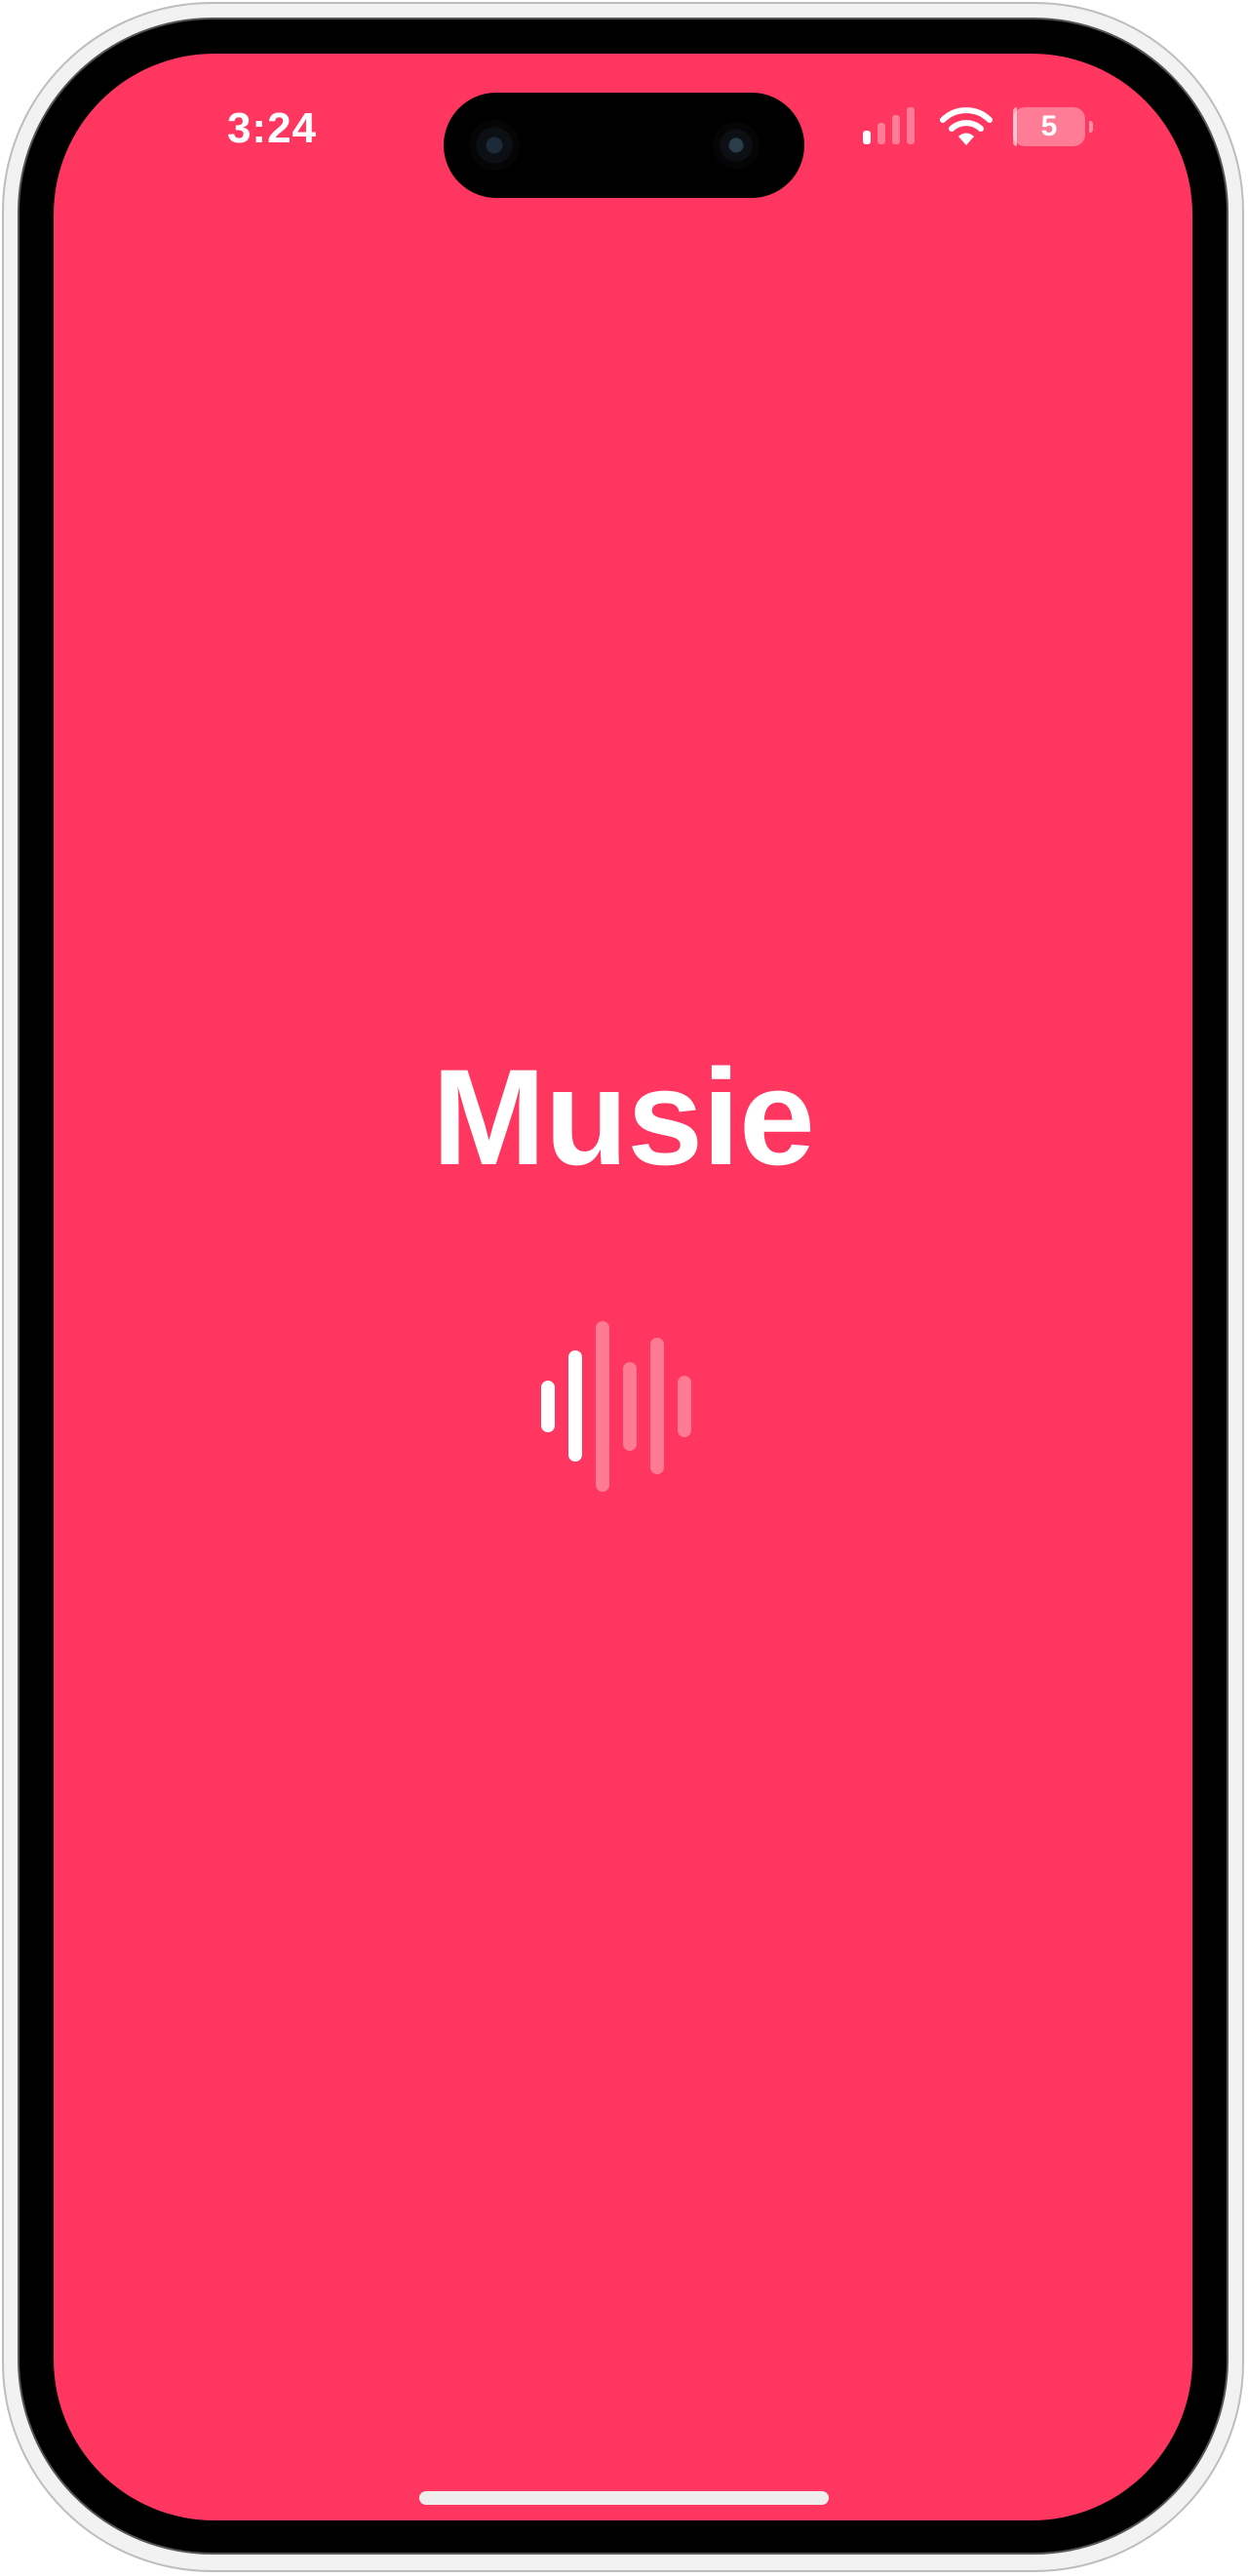  I want to click on battery-icon: 5, so click(1053, 127).